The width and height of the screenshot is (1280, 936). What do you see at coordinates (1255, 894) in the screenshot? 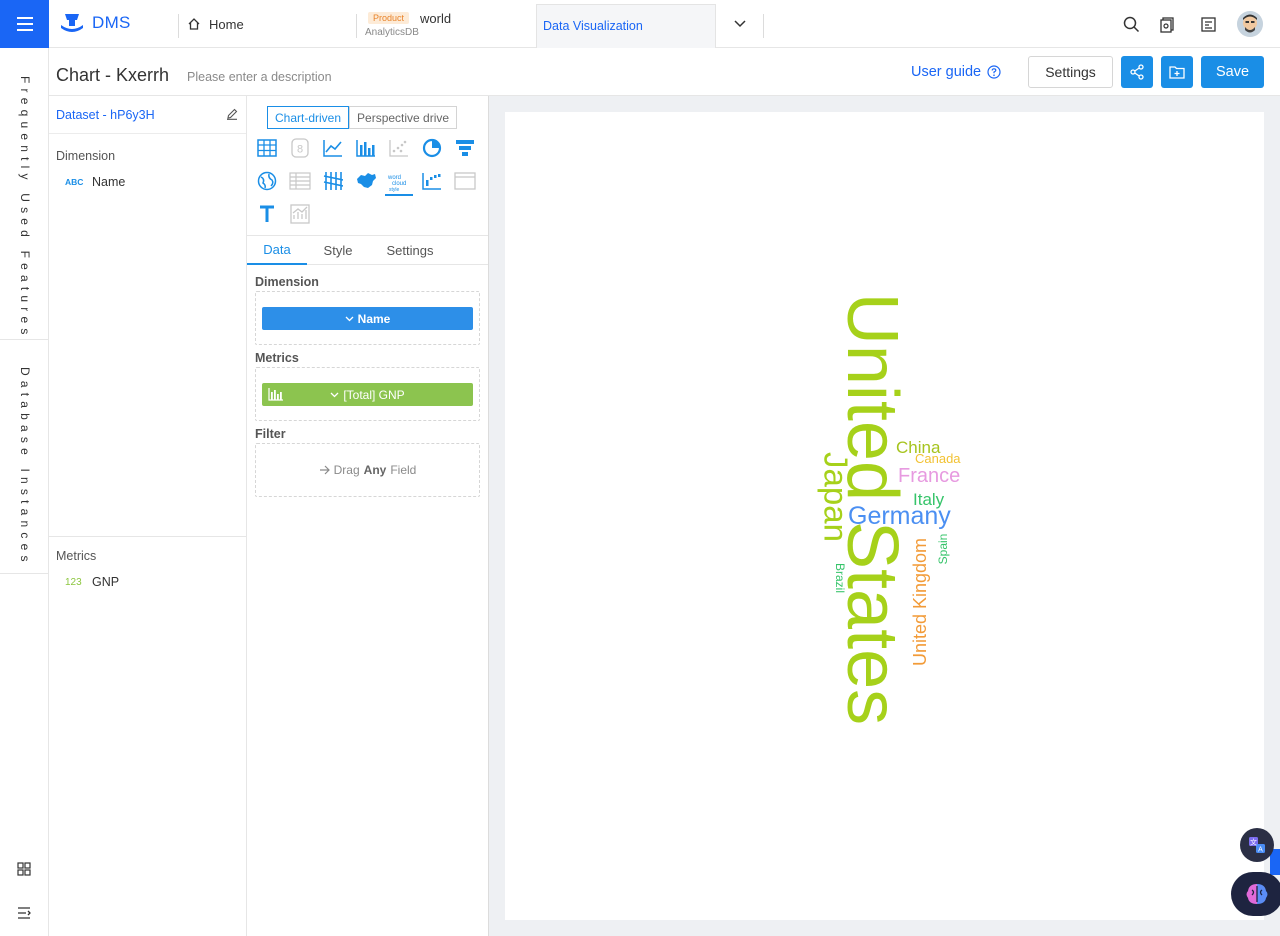
I see `ai-assistant-icon` at bounding box center [1255, 894].